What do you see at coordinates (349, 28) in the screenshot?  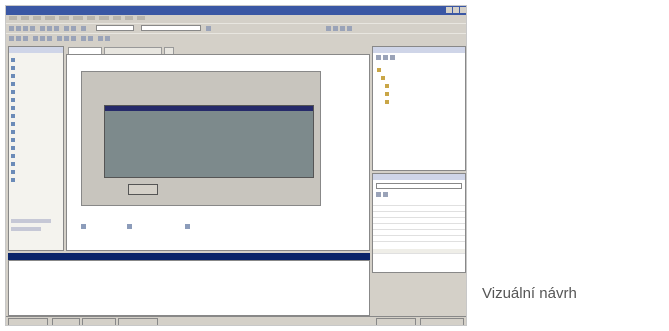 I see `class-view-icon` at bounding box center [349, 28].